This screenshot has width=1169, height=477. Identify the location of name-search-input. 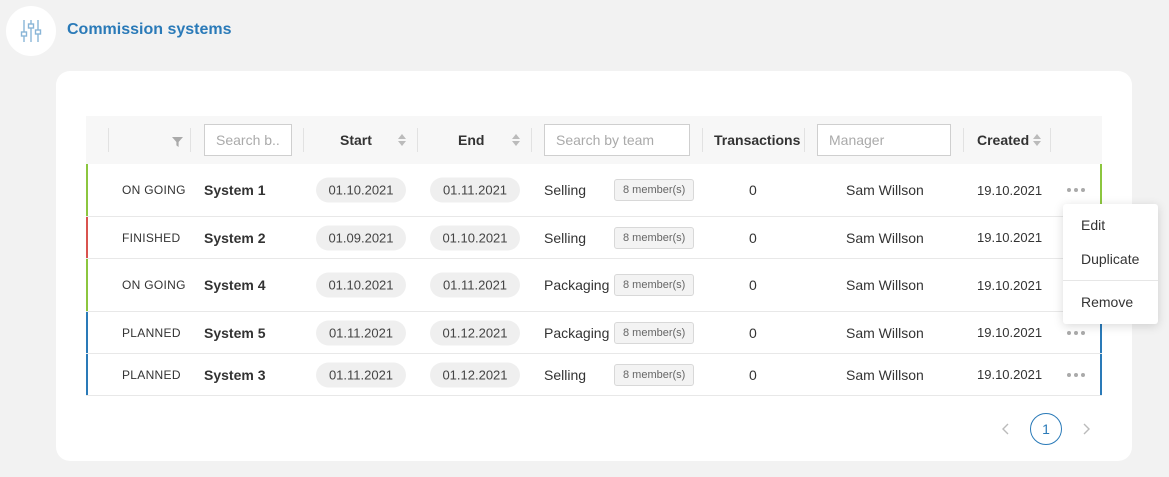
(248, 140).